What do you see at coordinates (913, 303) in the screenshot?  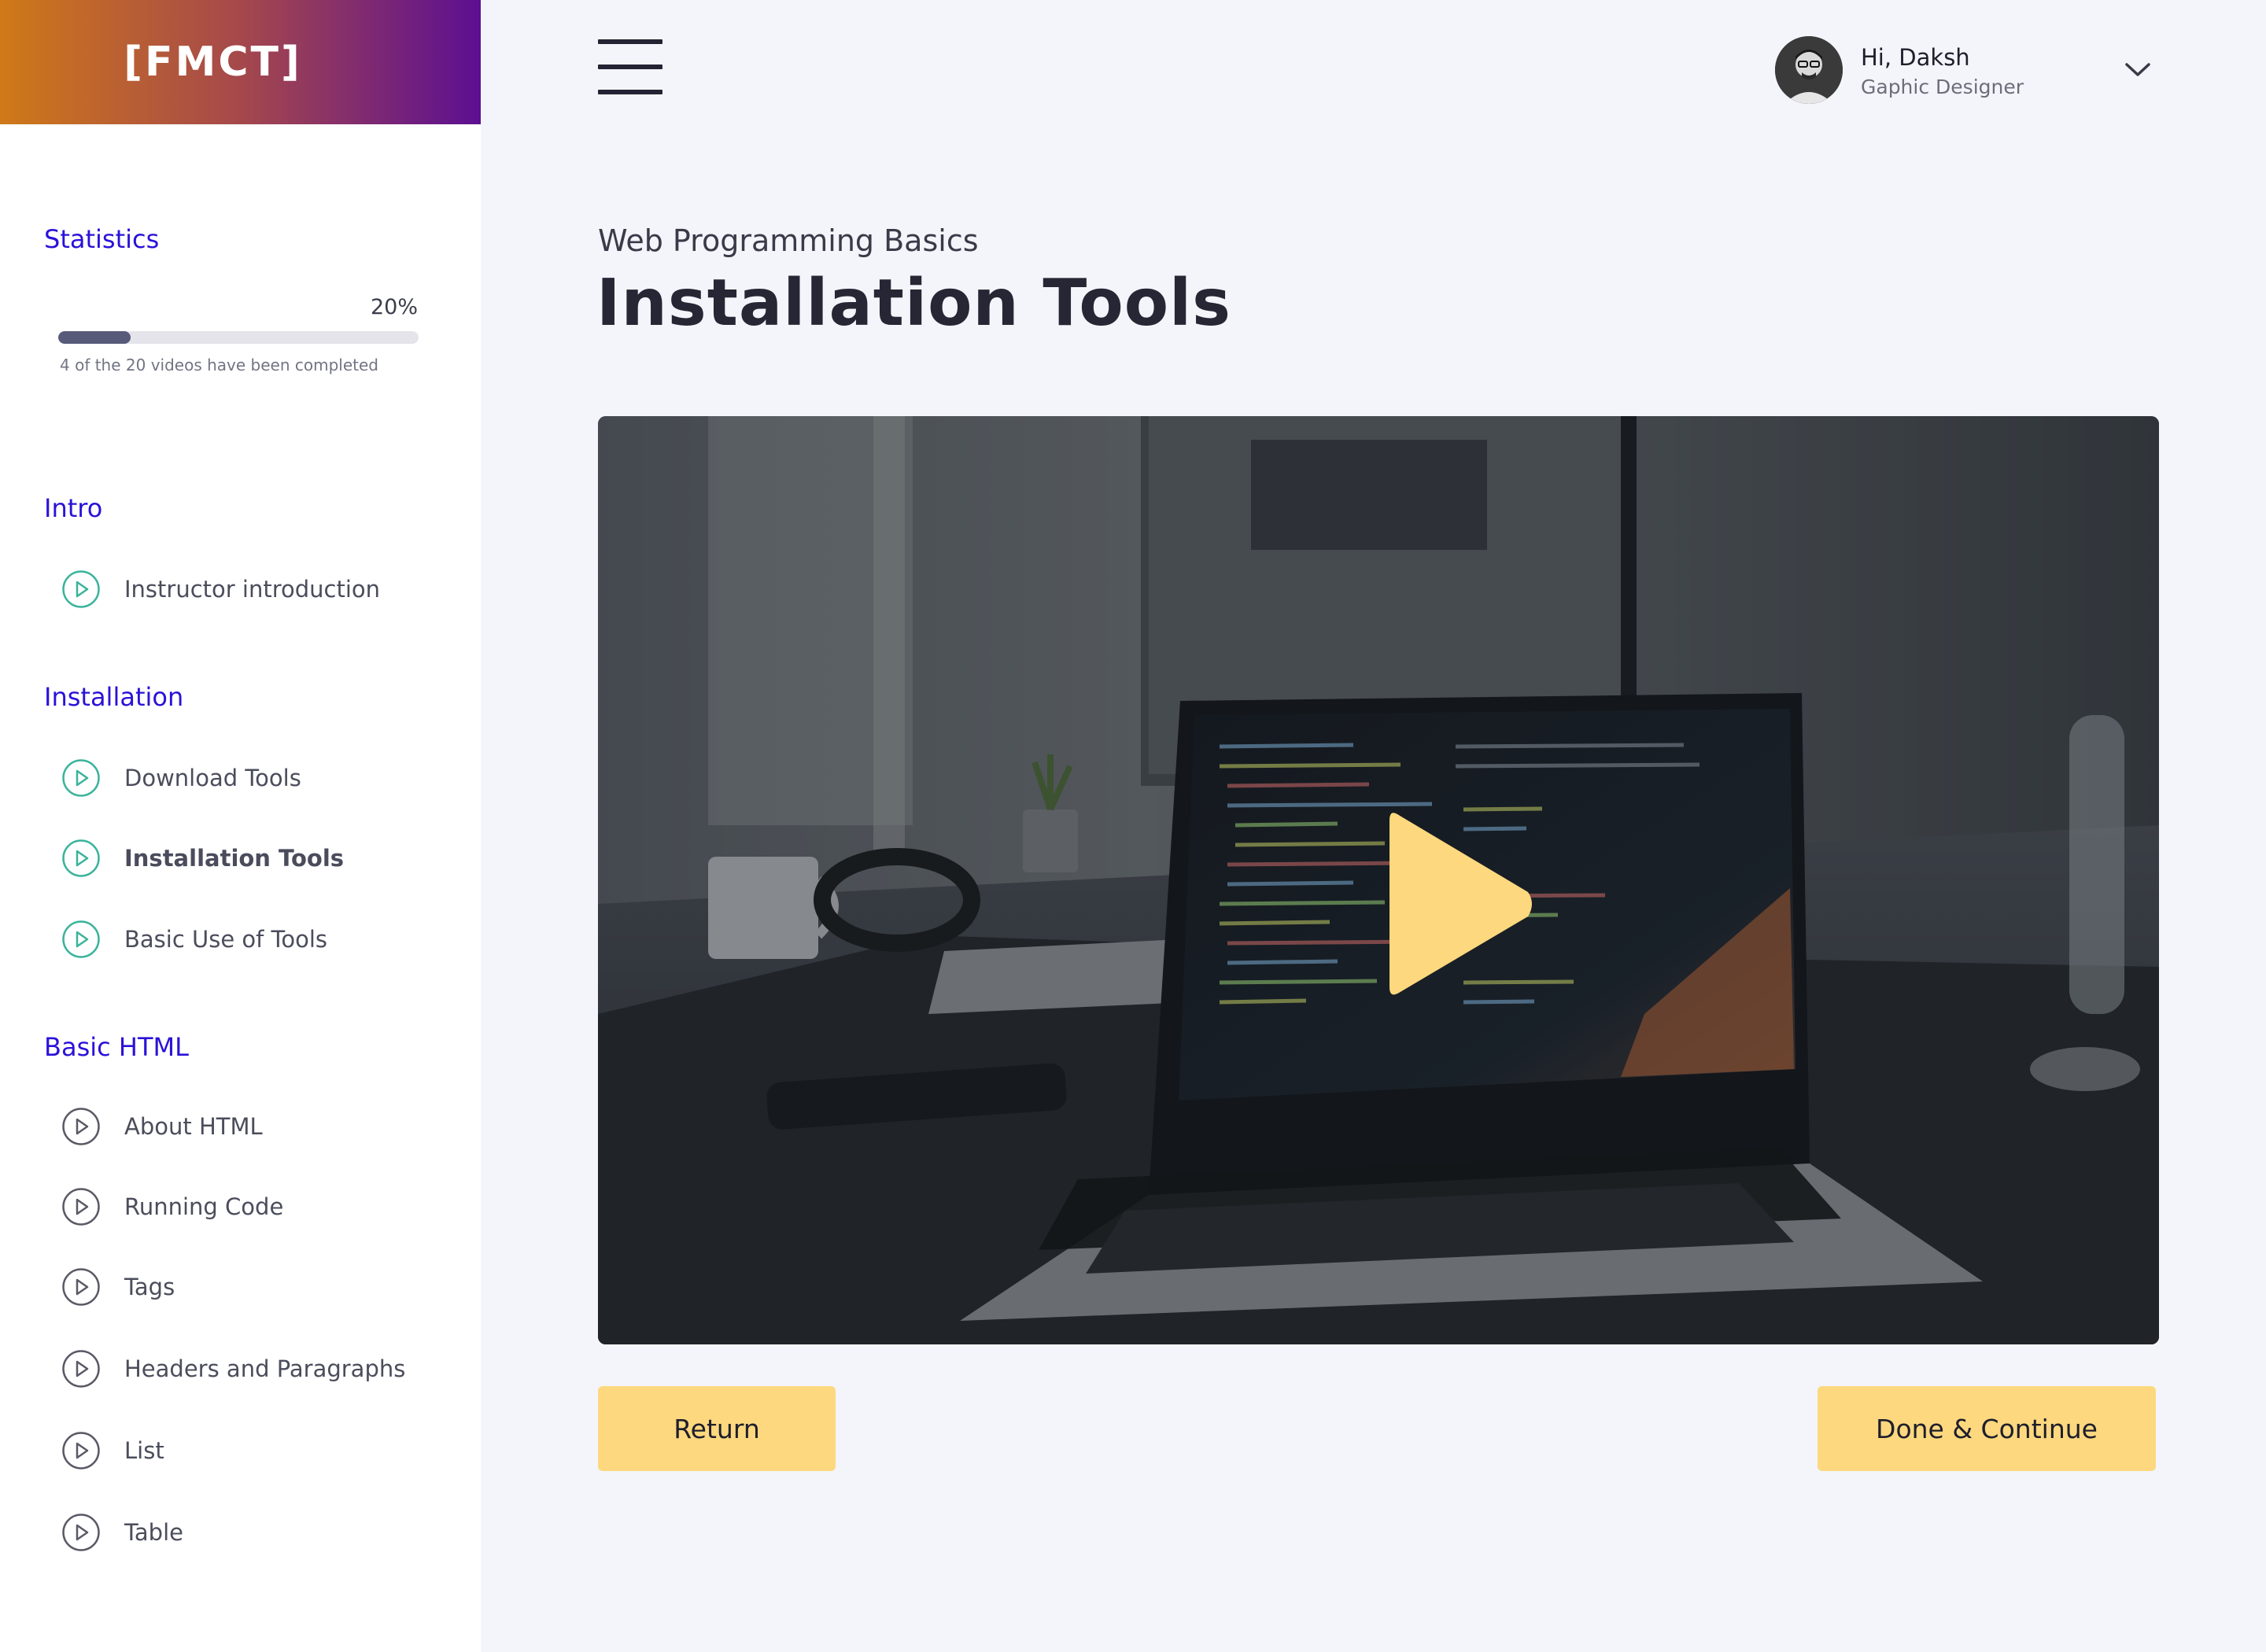 I see `page-title: Installation Tools` at bounding box center [913, 303].